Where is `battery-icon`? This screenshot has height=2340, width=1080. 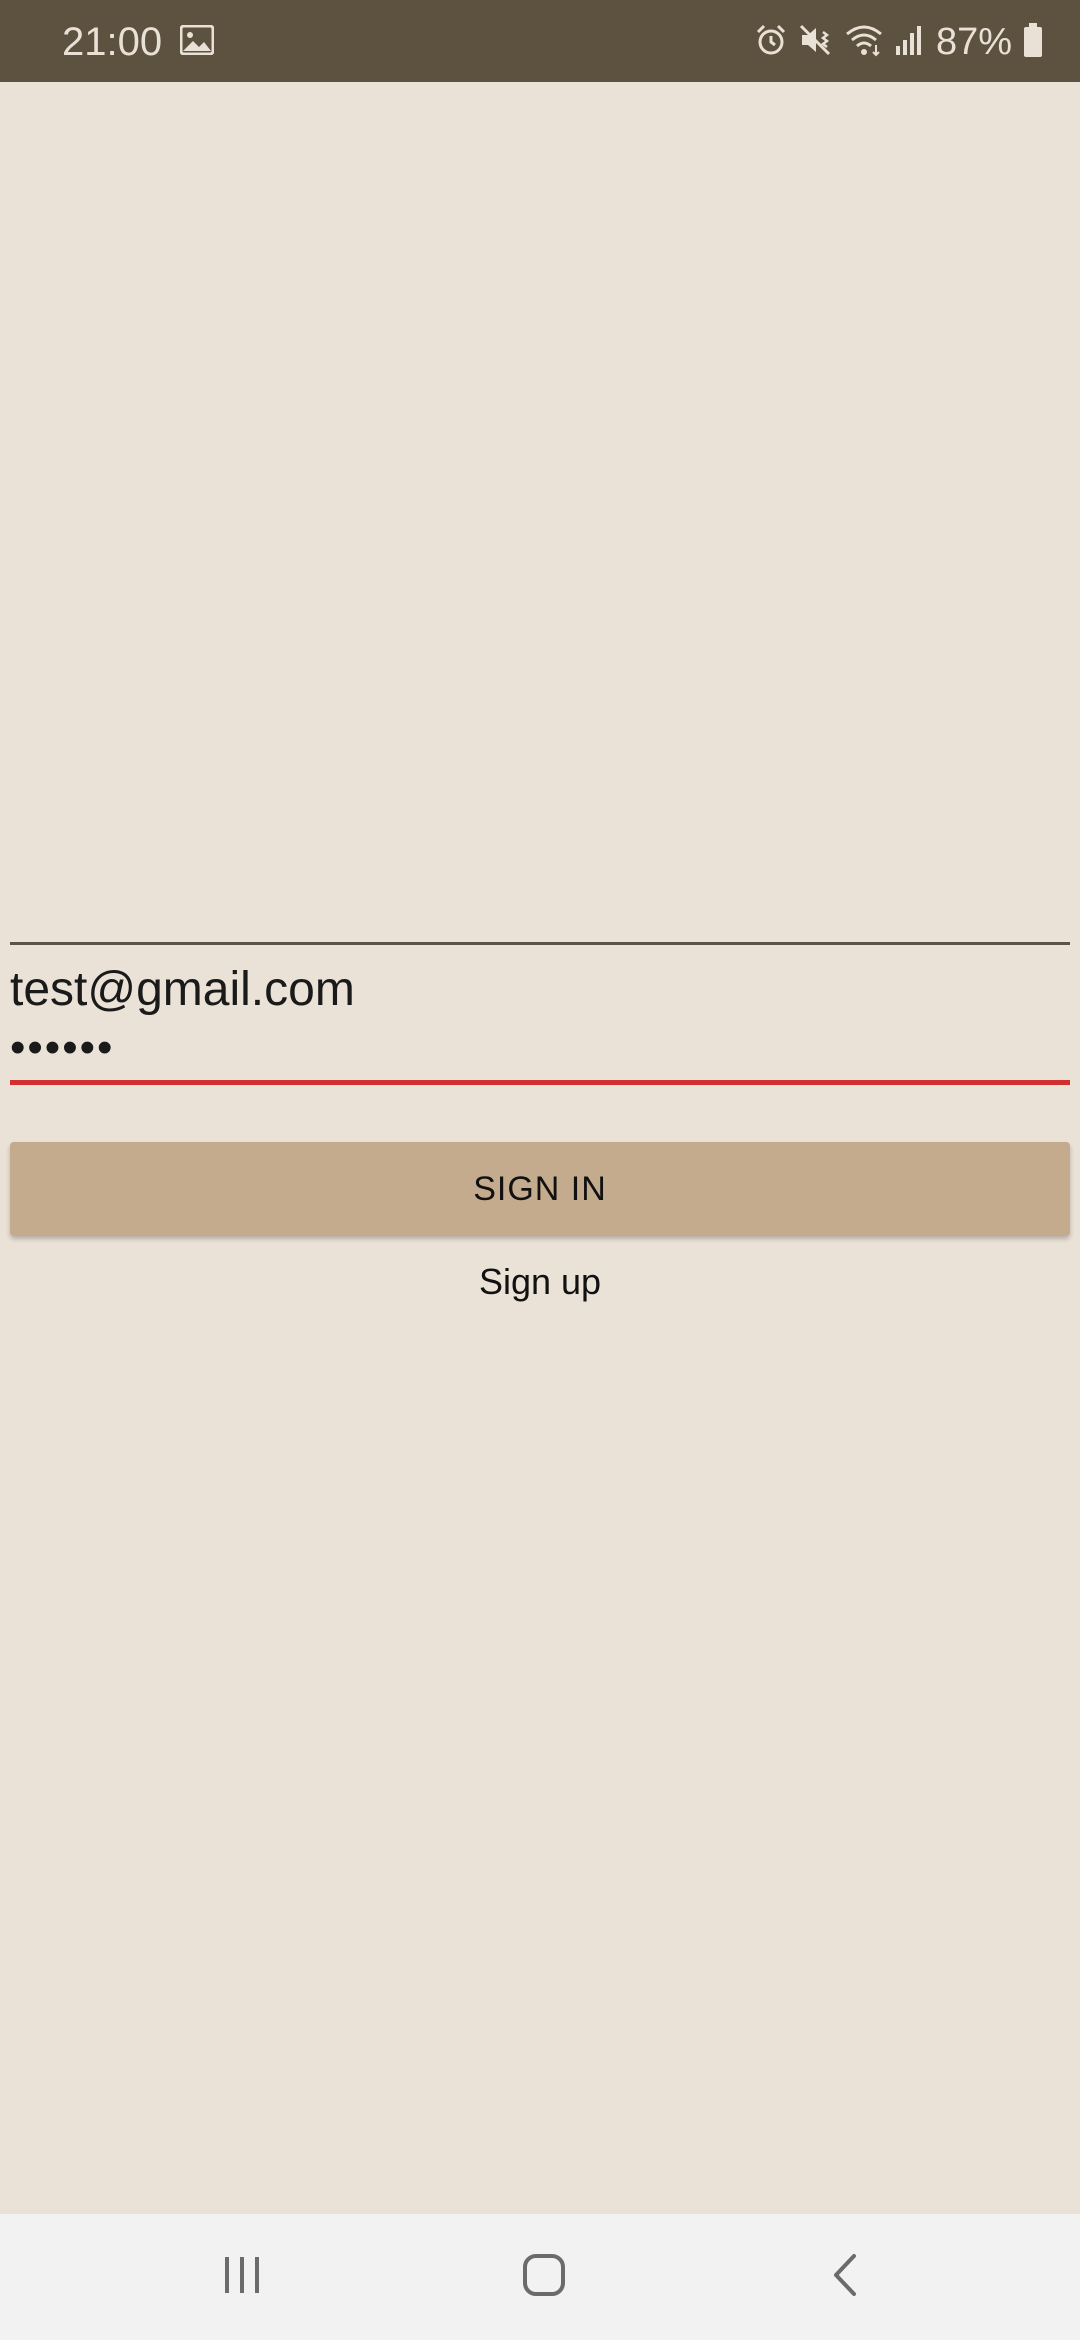 battery-icon is located at coordinates (1033, 42).